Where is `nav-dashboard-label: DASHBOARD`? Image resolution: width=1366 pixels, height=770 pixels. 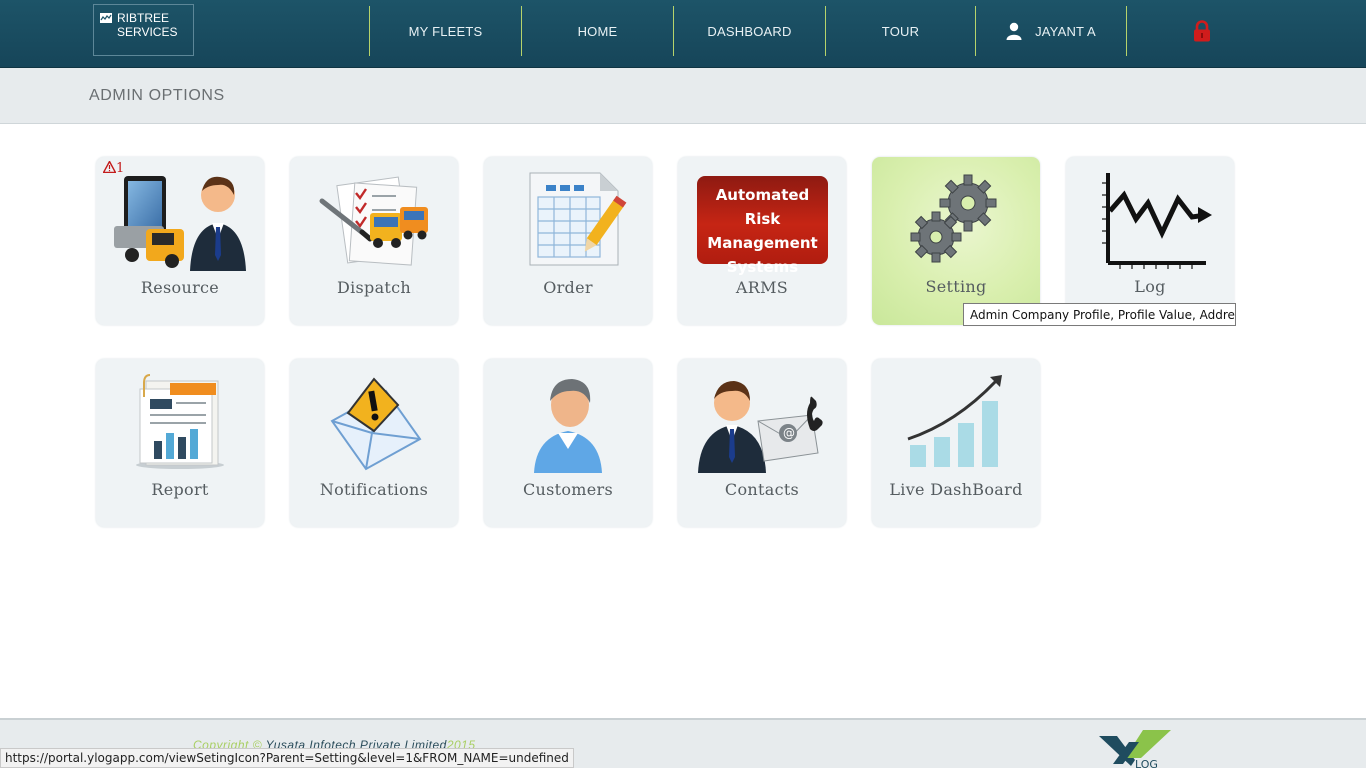
nav-dashboard-label: DASHBOARD is located at coordinates (749, 31).